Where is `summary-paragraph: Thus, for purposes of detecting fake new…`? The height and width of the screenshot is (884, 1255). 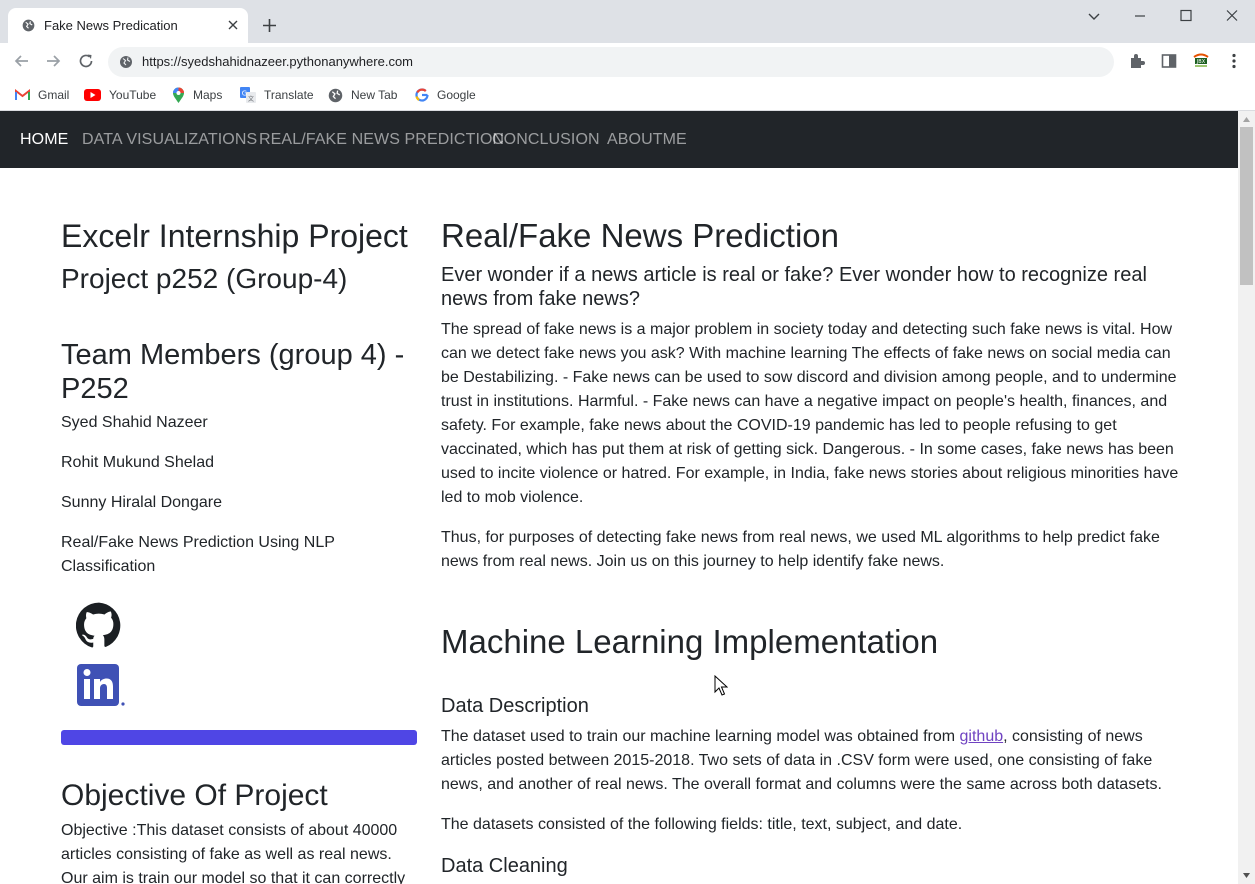 summary-paragraph: Thus, for purposes of detecting fake new… is located at coordinates (800, 549).